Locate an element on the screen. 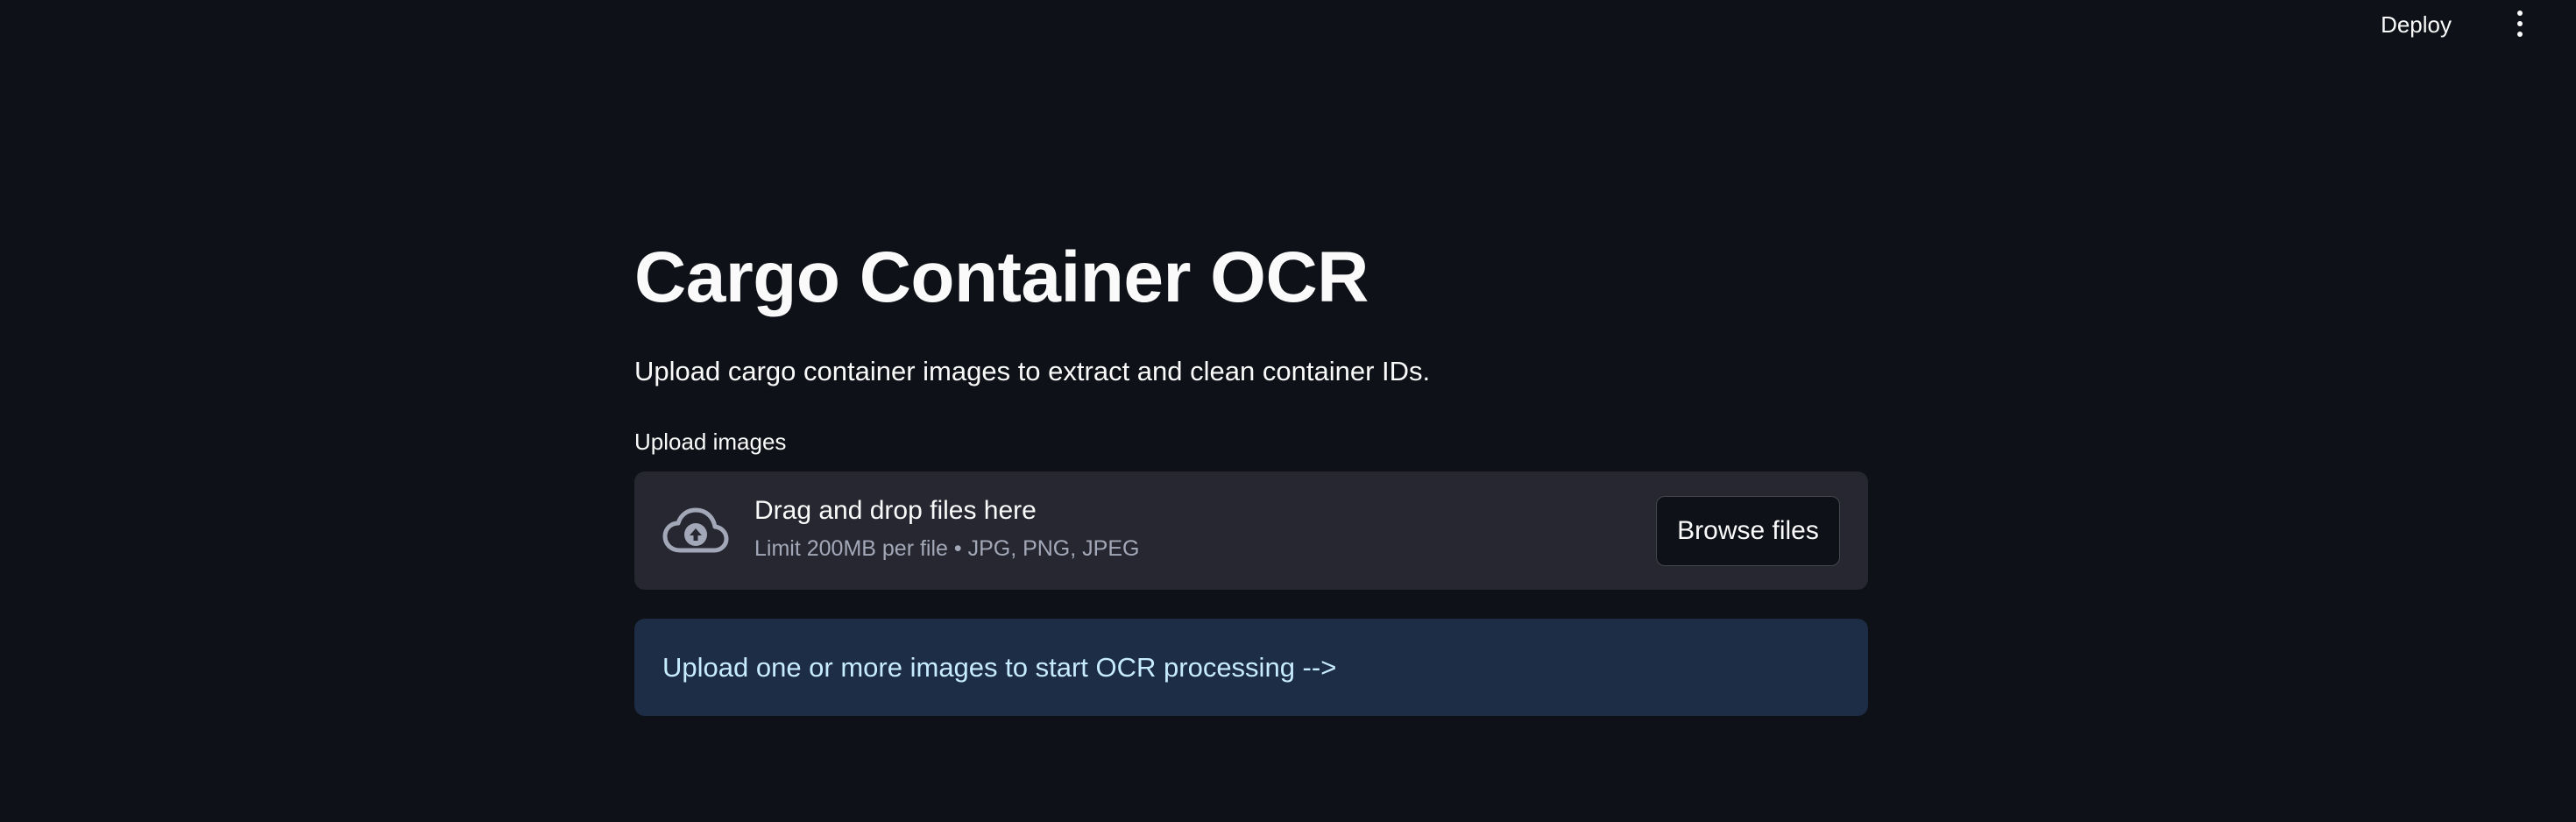  upload-label: Upload images is located at coordinates (710, 442).